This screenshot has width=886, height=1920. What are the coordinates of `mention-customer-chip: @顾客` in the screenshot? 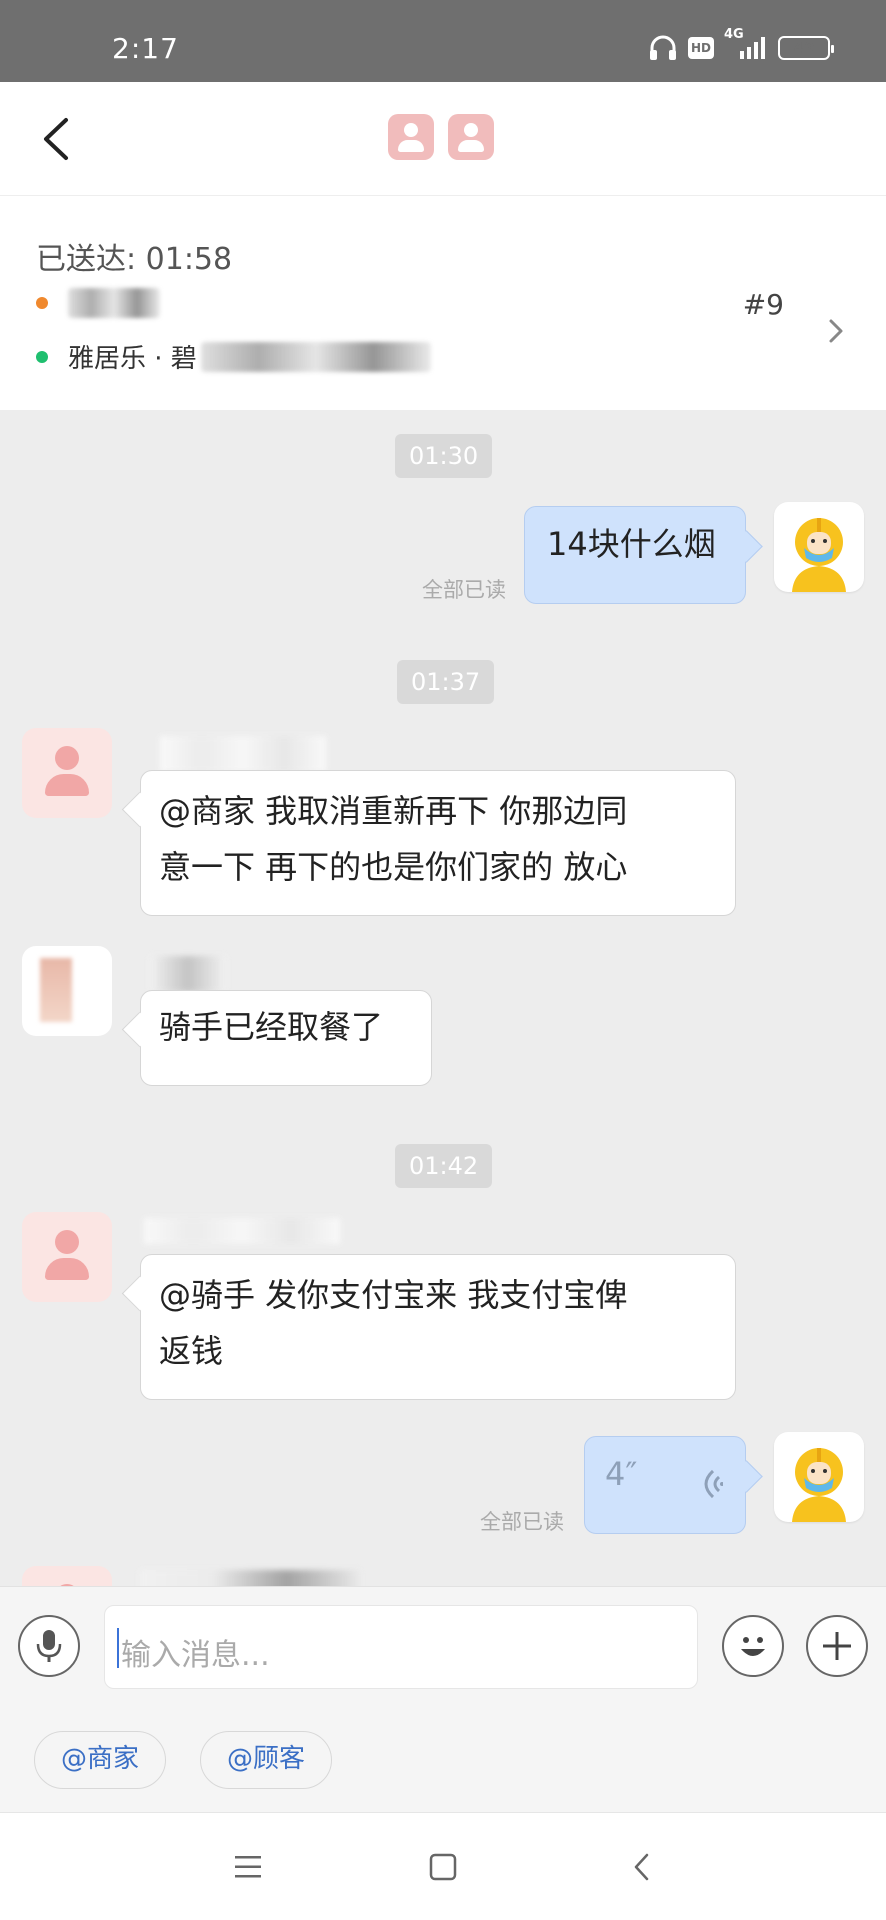 It's located at (266, 1760).